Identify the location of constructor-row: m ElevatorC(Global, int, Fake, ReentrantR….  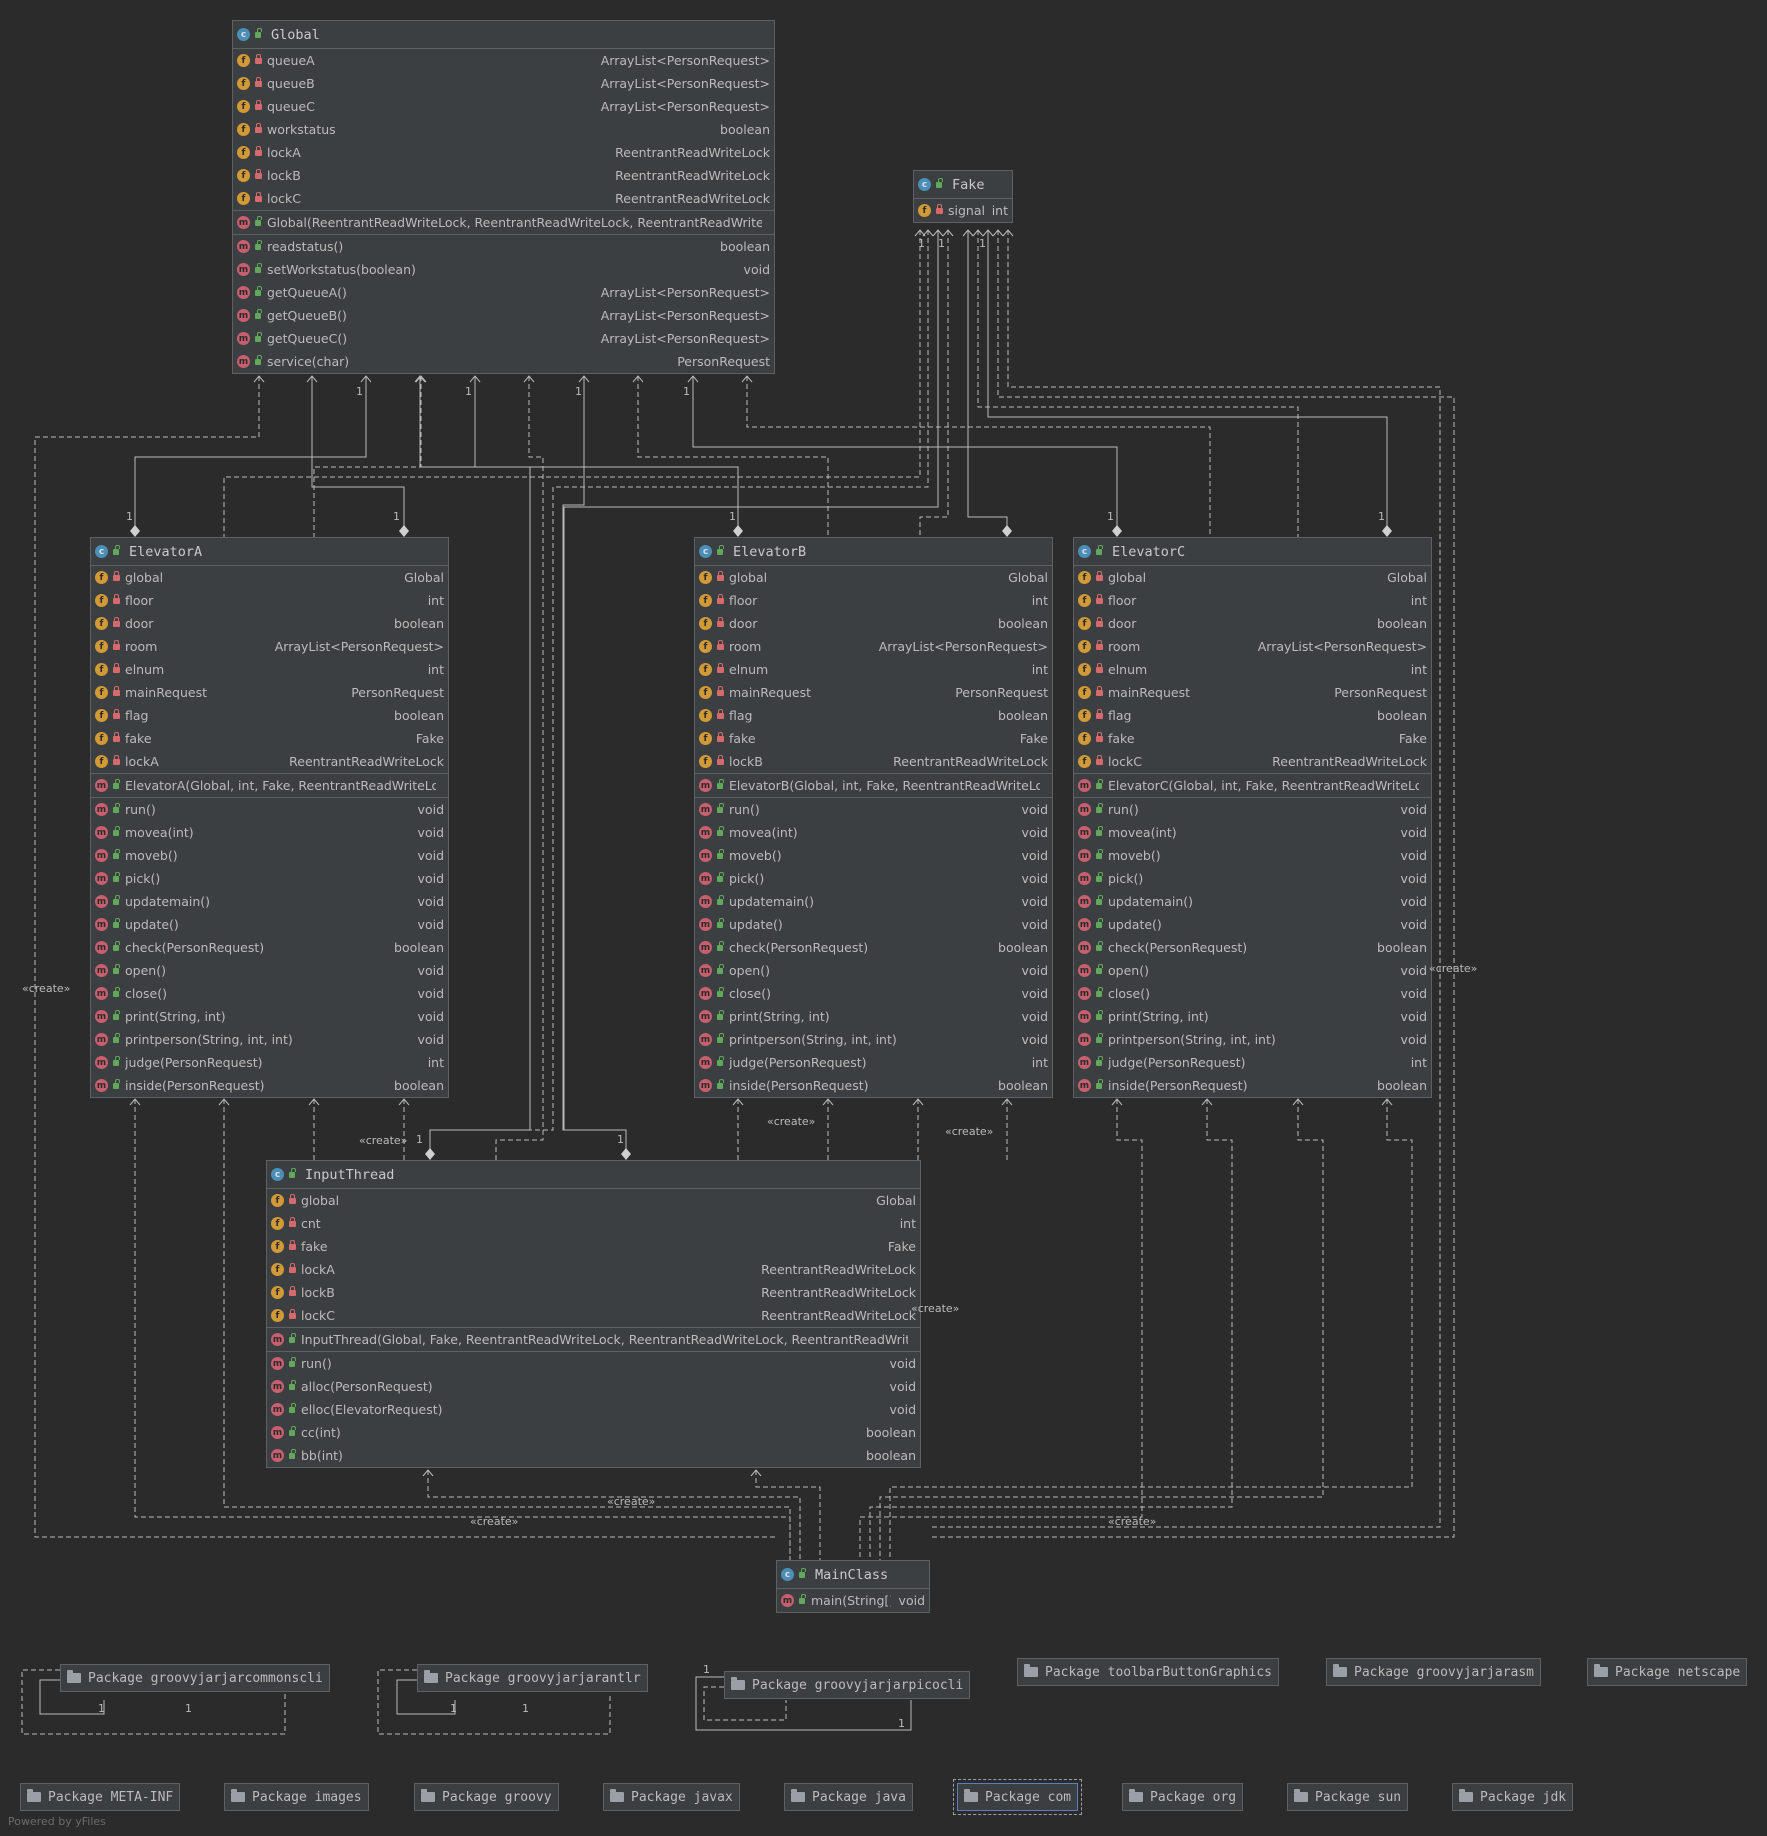
(1252, 785).